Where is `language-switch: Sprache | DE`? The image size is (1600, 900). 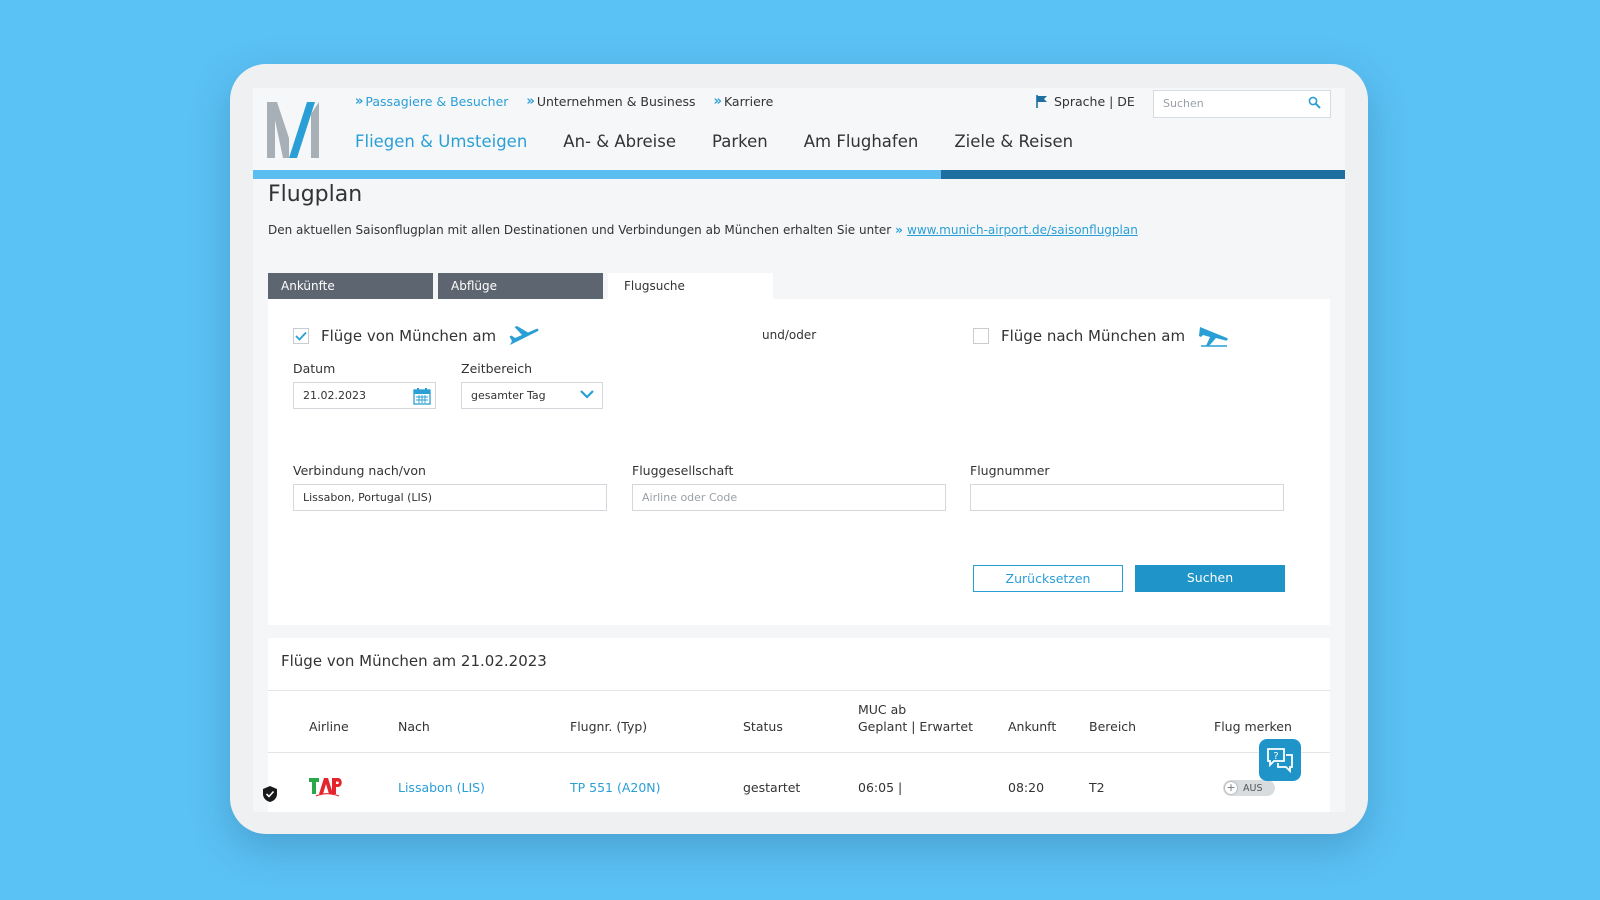 language-switch: Sprache | DE is located at coordinates (1085, 101).